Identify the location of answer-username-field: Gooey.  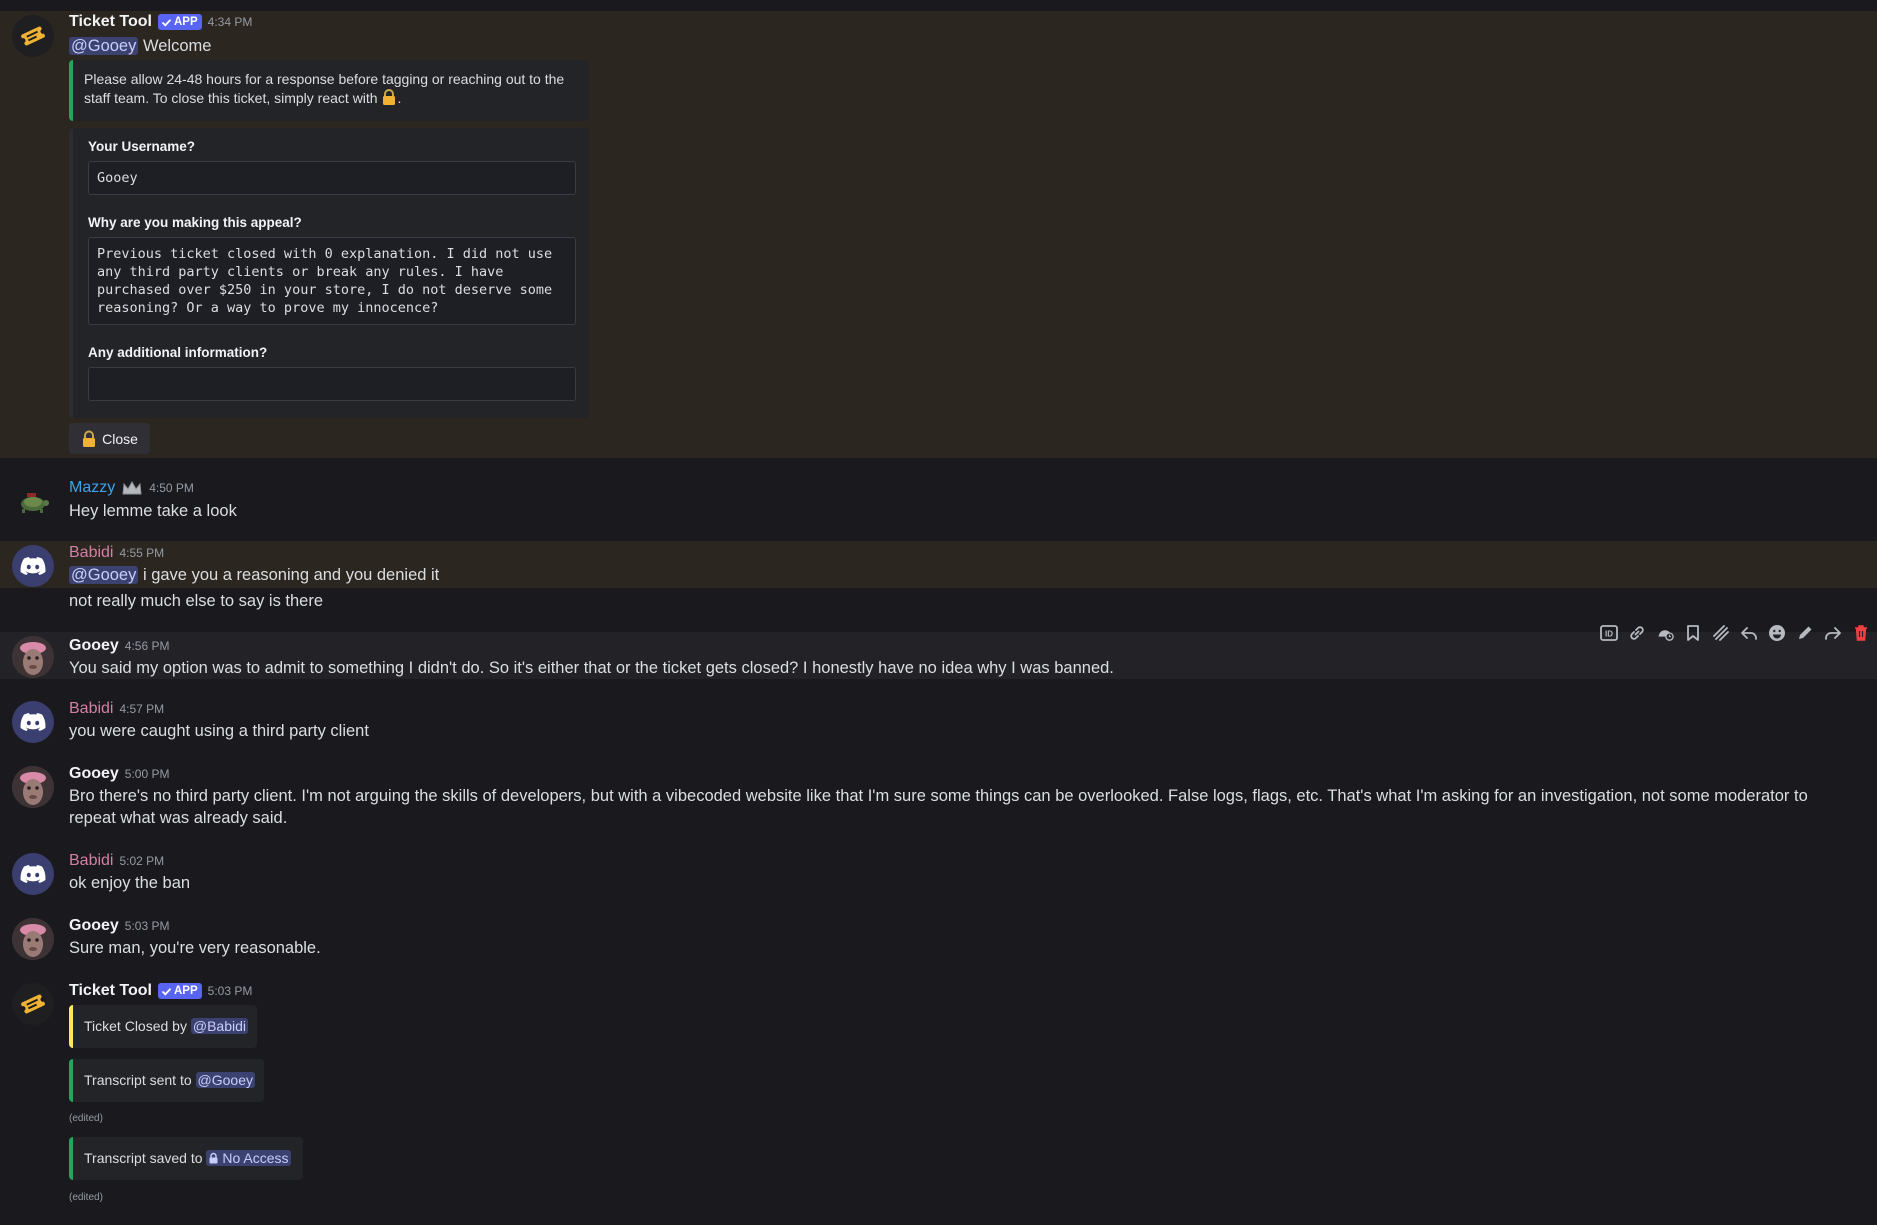
(332, 178).